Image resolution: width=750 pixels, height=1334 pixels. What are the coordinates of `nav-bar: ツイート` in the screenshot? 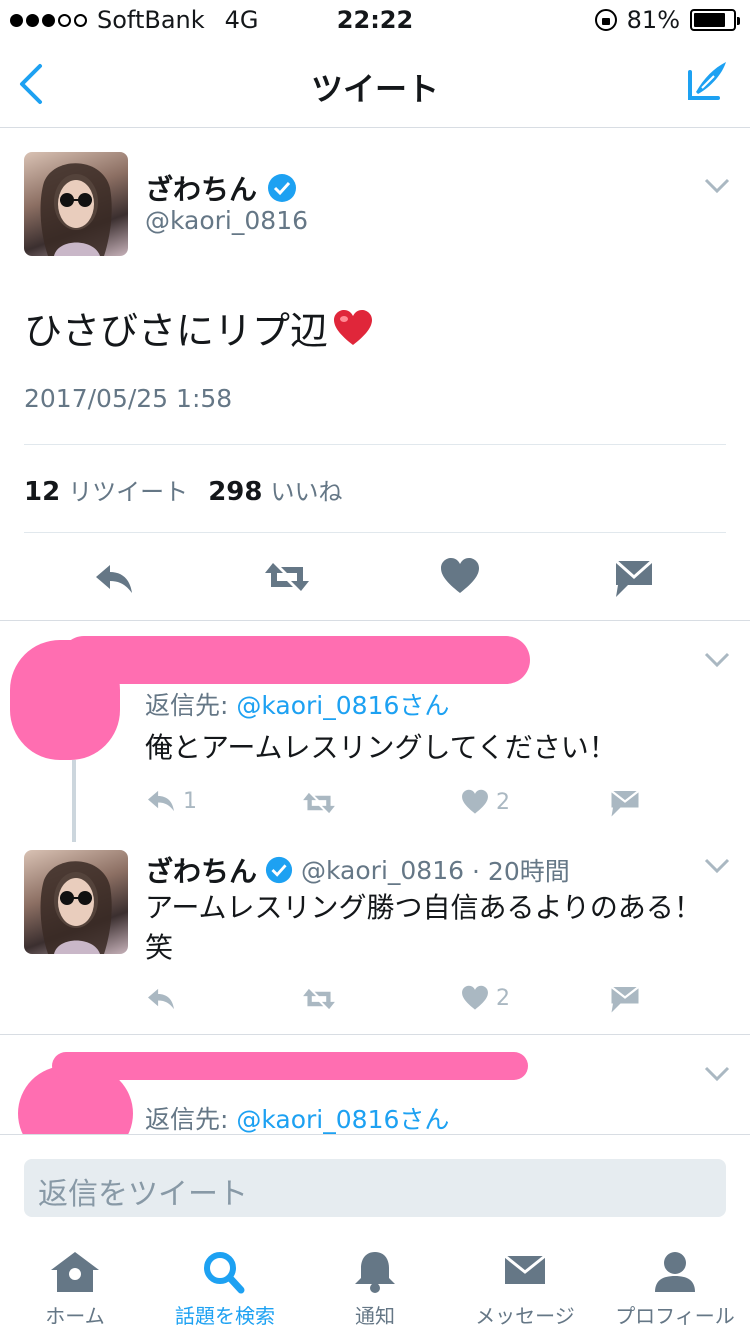 It's located at (375, 84).